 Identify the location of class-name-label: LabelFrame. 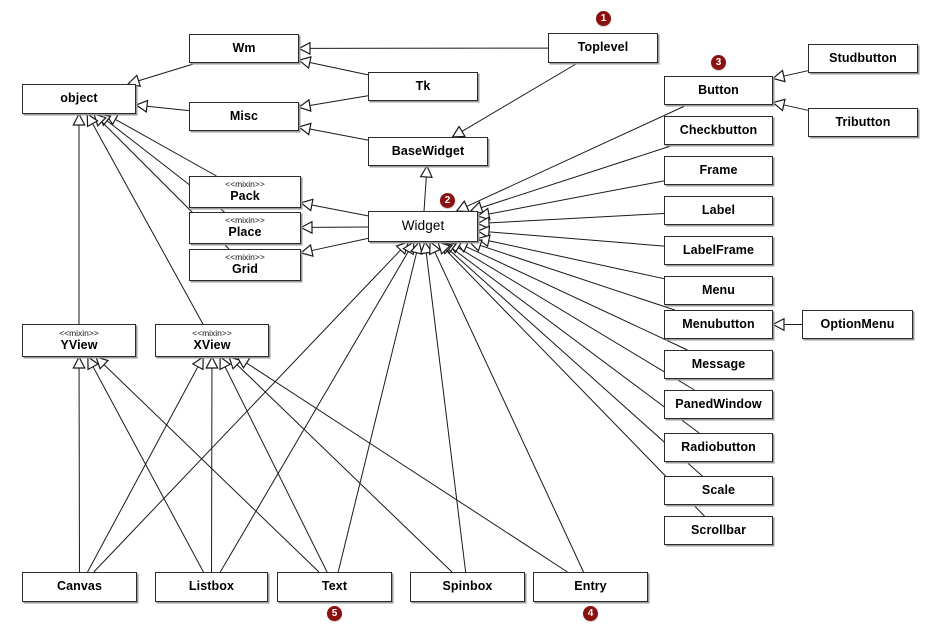
(718, 249).